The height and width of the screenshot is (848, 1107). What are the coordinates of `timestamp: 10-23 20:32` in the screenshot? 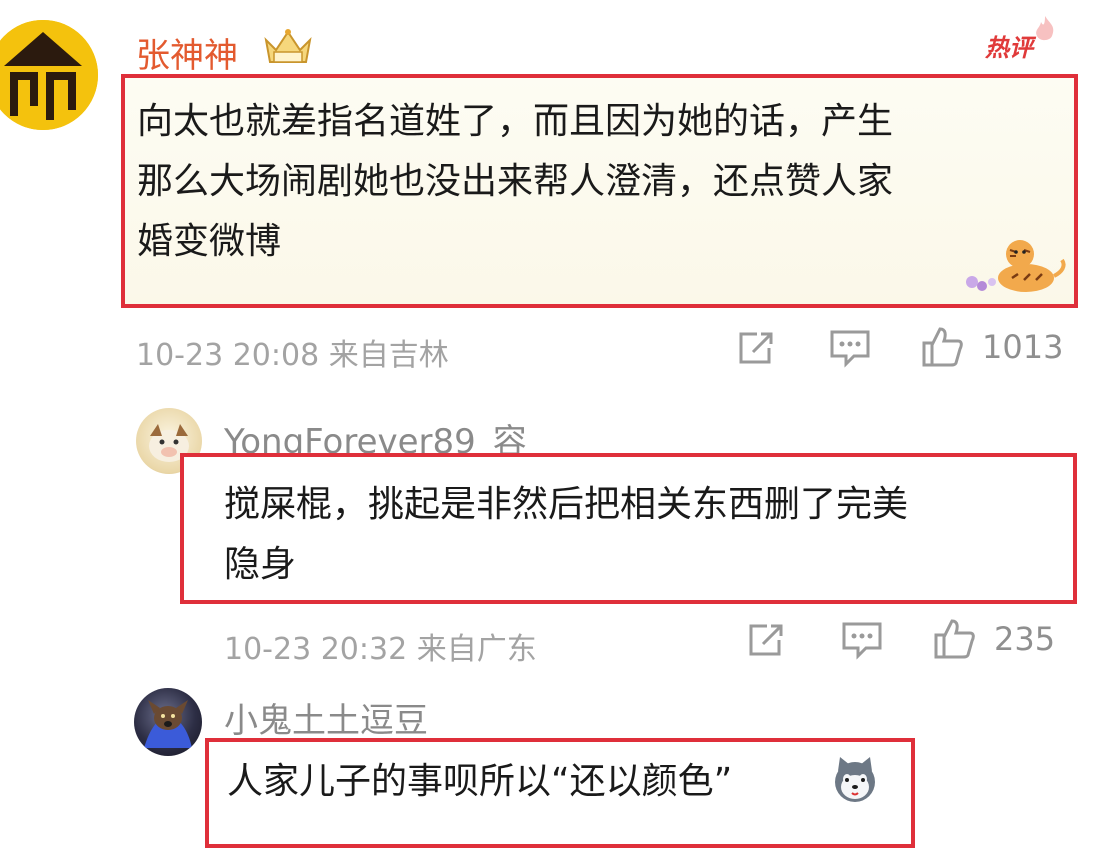 It's located at (316, 649).